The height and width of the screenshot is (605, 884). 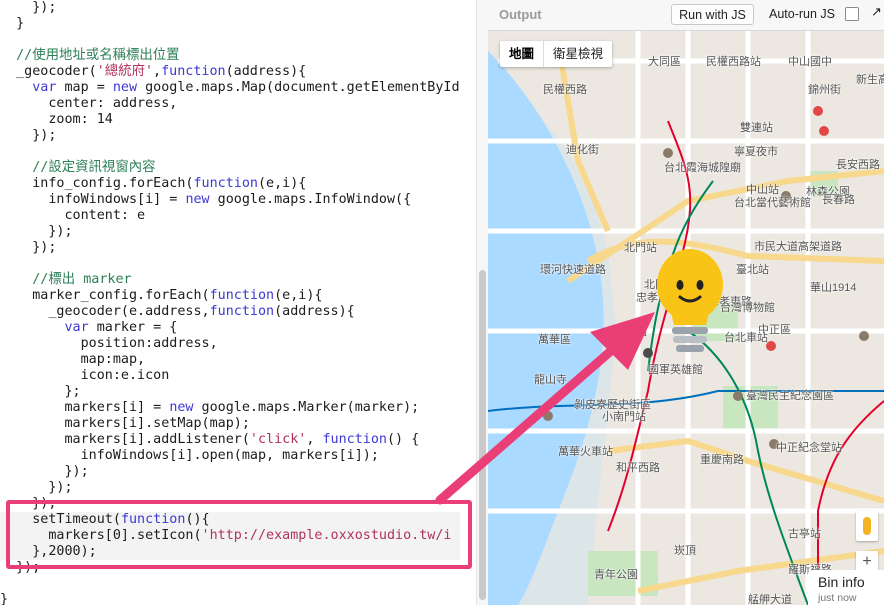 I want to click on map-label: 台北當代藝術館, so click(x=772, y=203).